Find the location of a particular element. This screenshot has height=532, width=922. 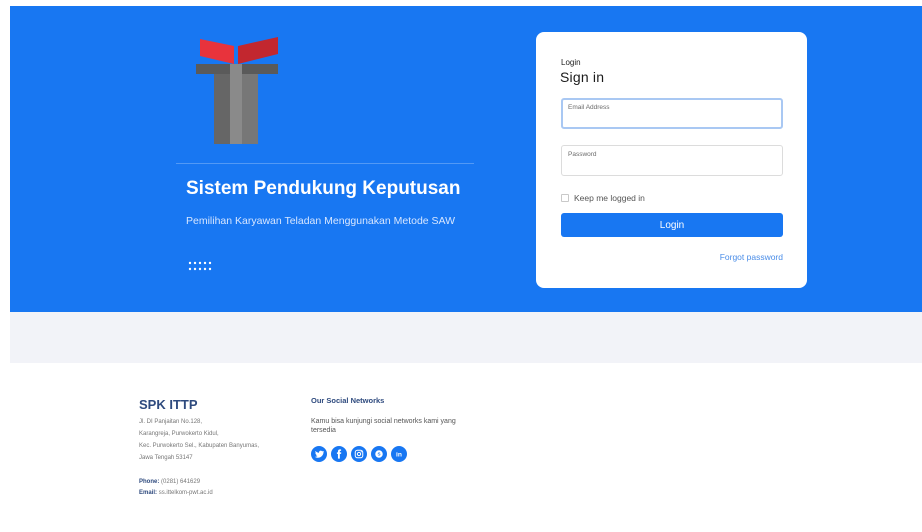

app-title: Sistem Pendukung Keputusan is located at coordinates (323, 188).